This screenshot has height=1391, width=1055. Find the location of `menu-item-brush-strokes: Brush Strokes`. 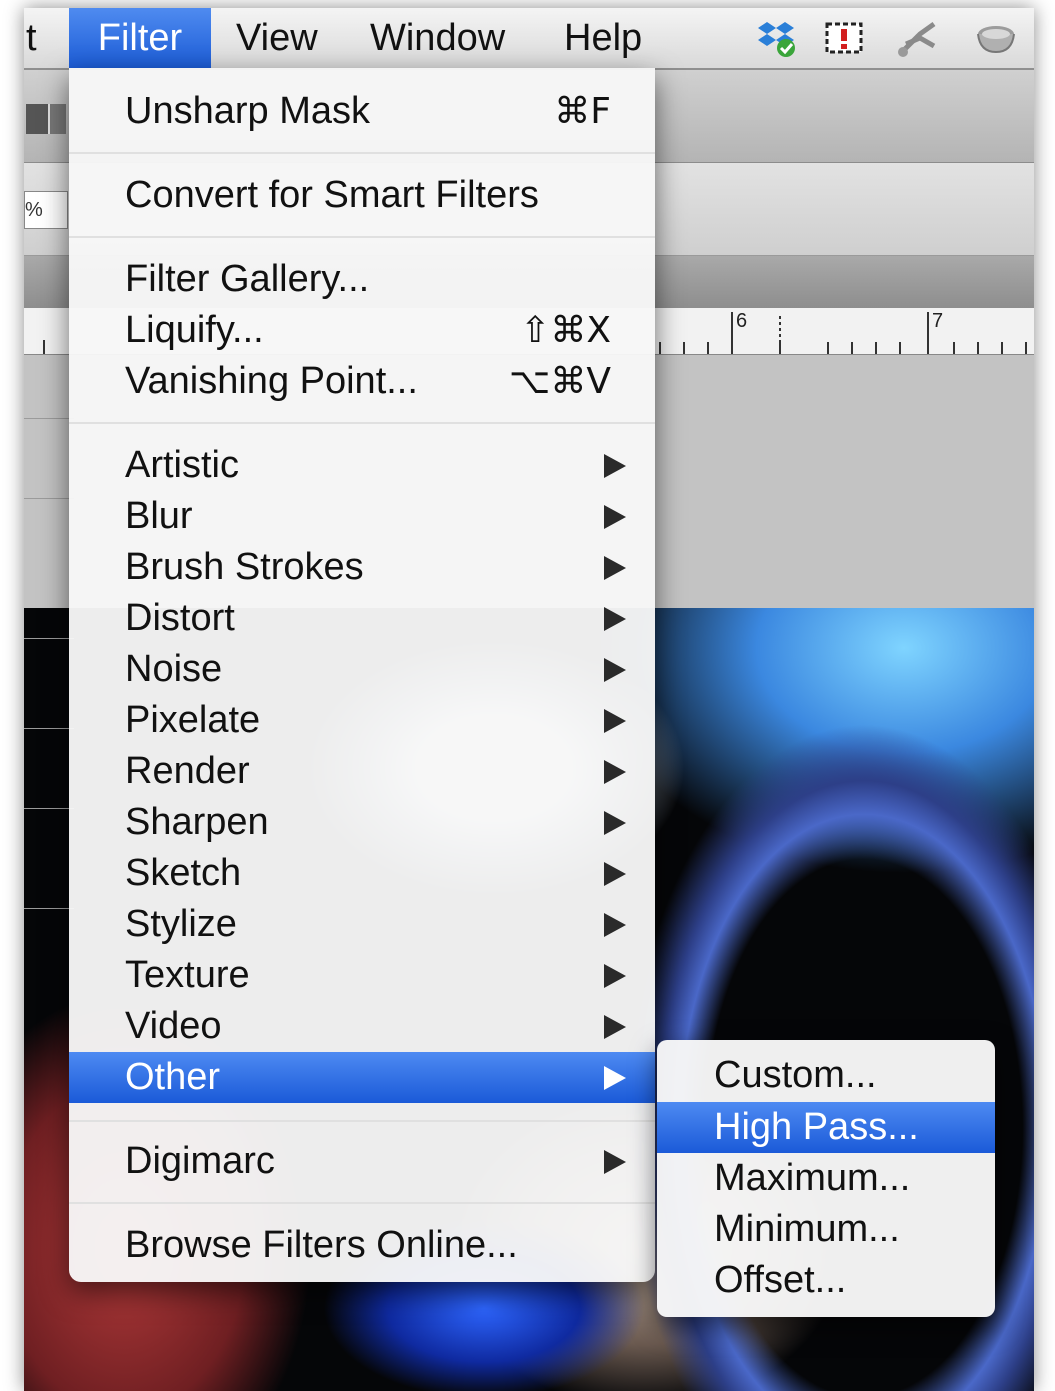

menu-item-brush-strokes: Brush Strokes is located at coordinates (362, 567).